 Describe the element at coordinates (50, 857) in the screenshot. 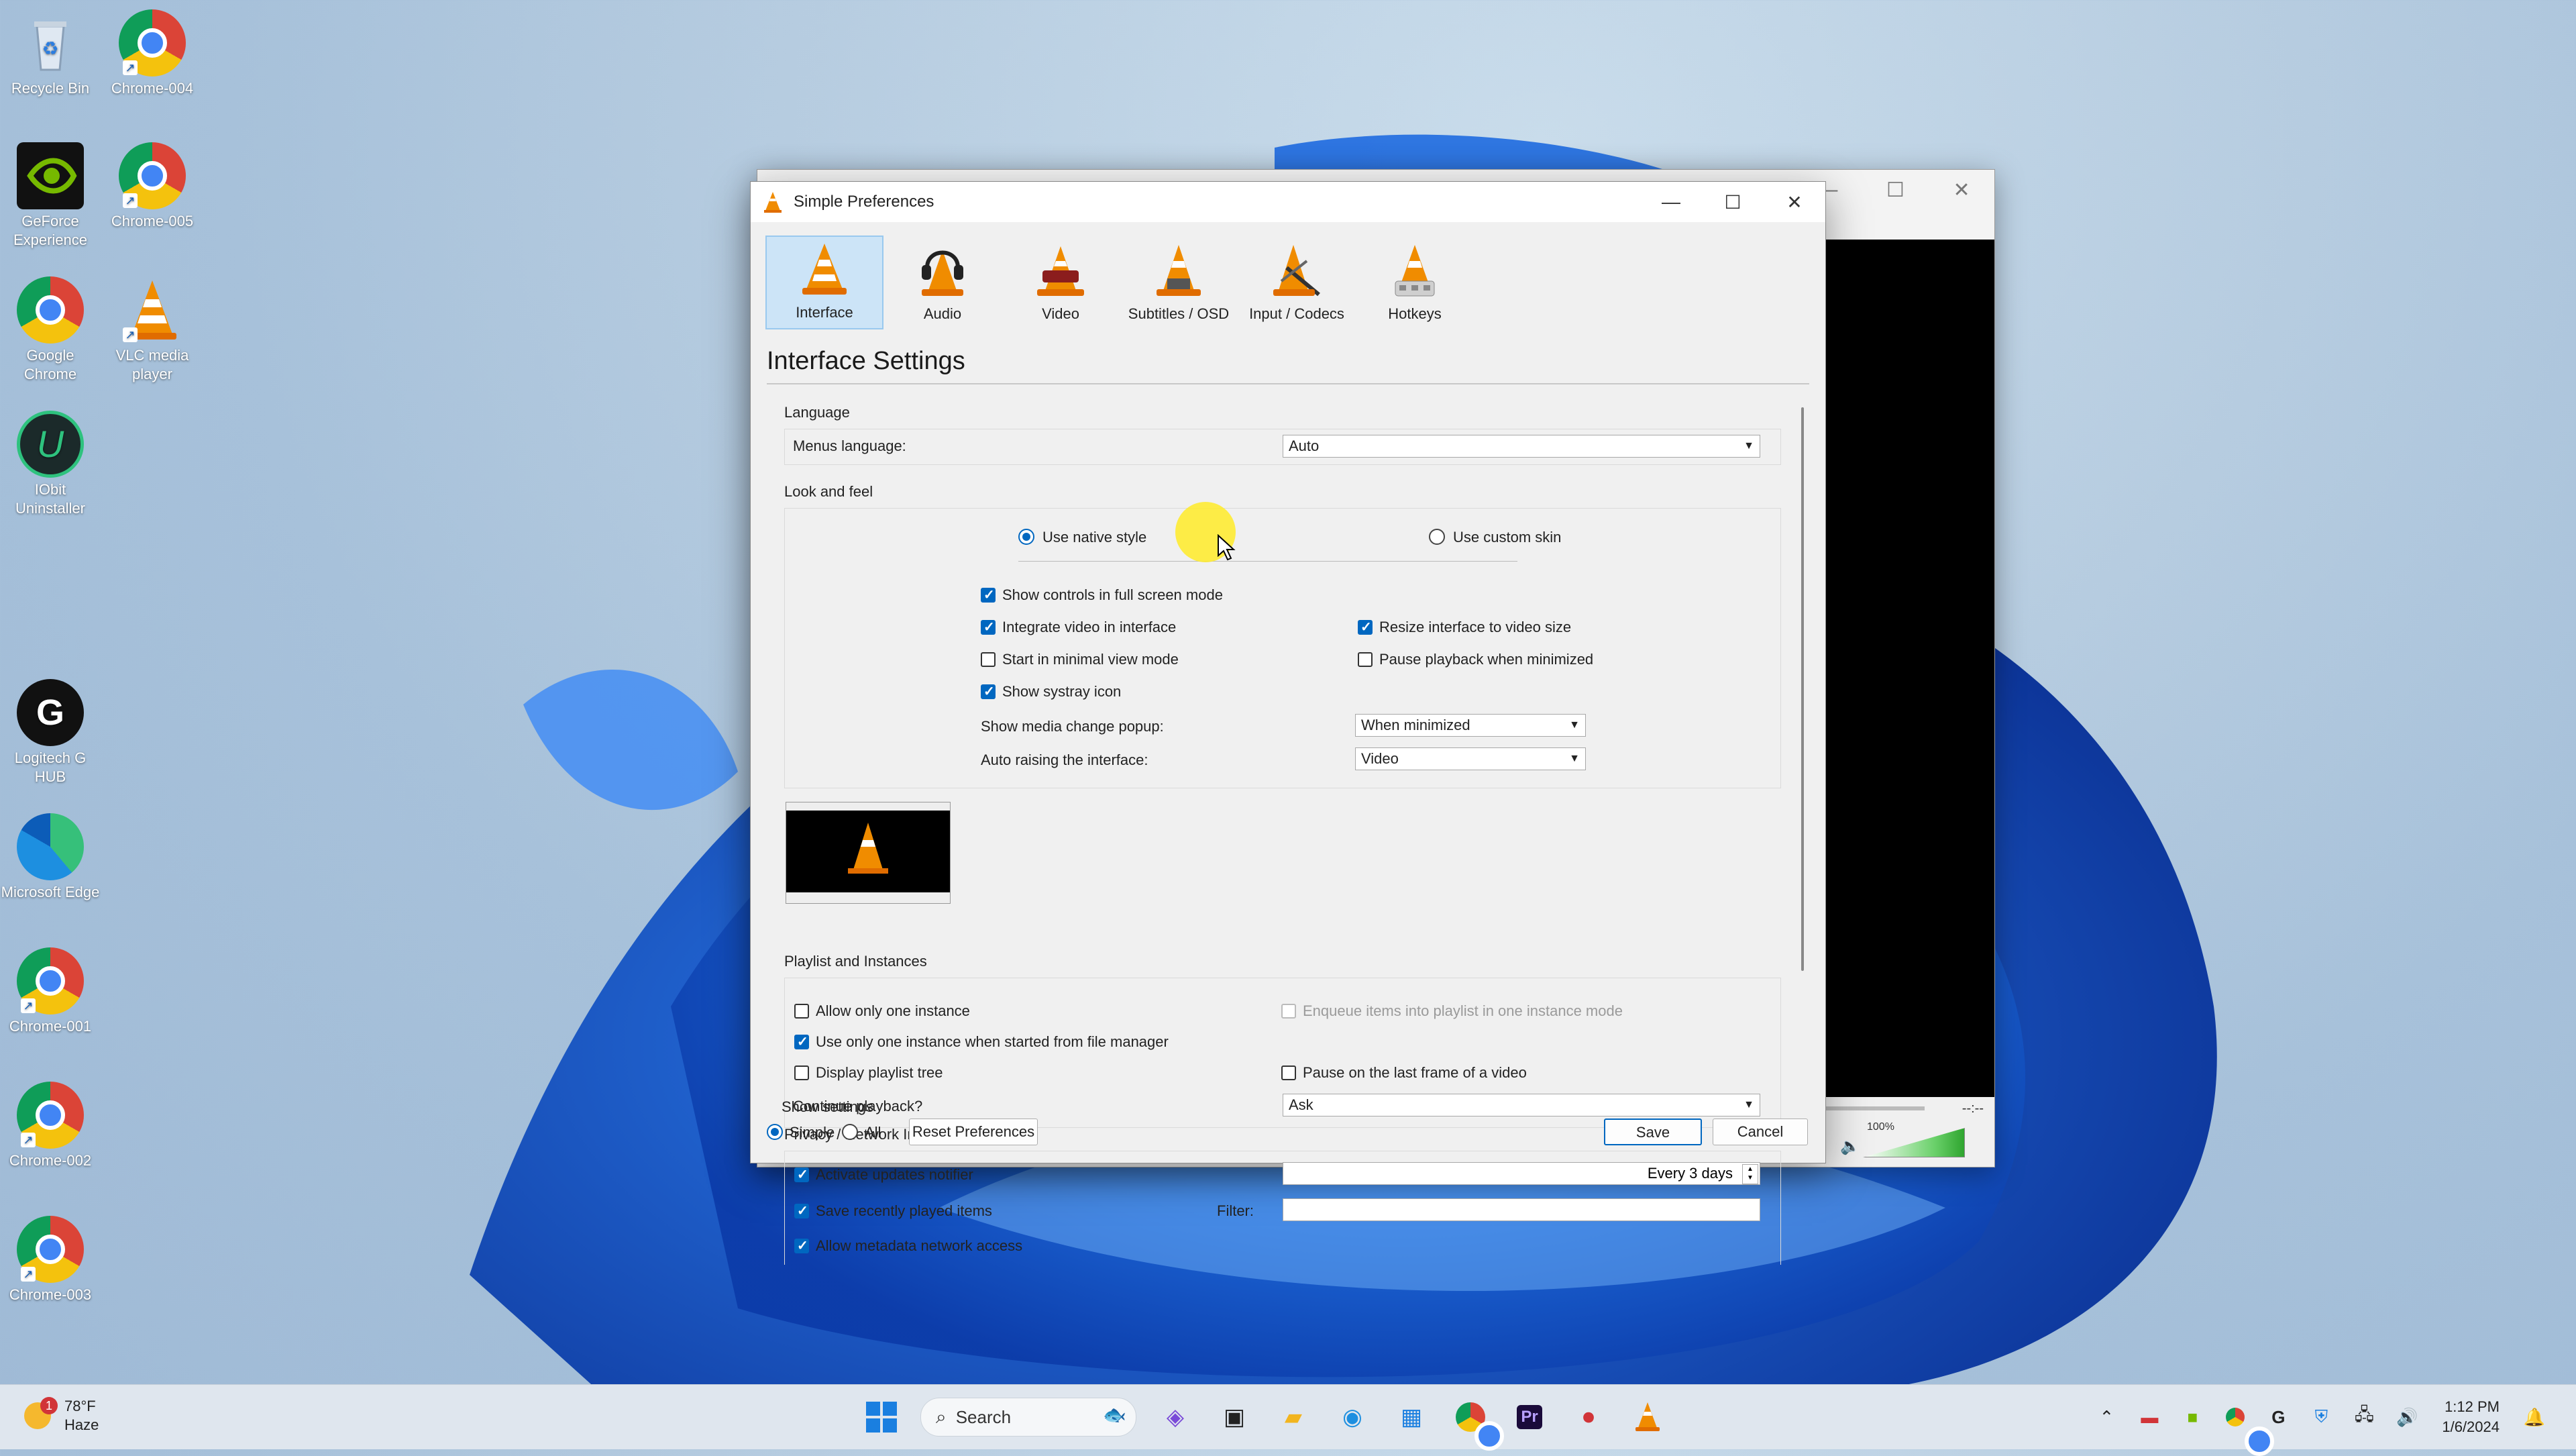

I see `desktop-icon-microsoft-edge: Microsoft Edge` at that location.